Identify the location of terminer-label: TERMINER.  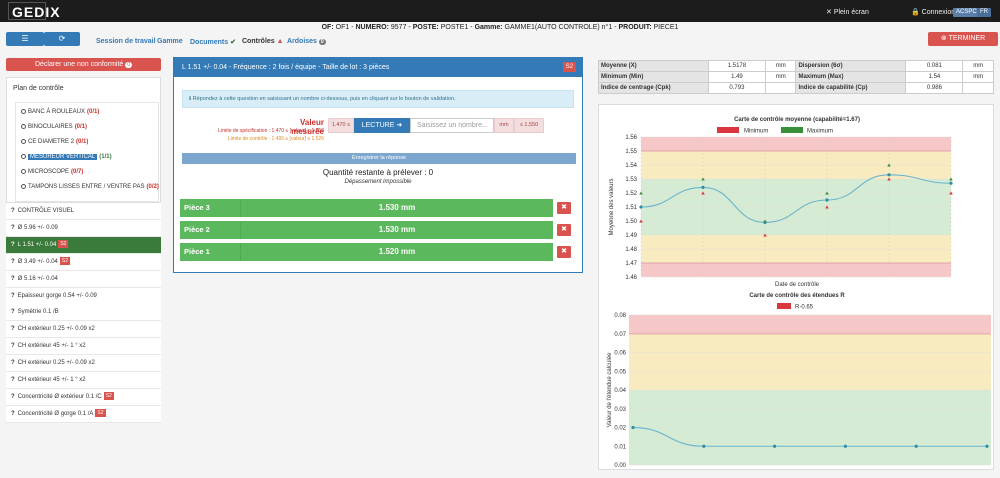
(967, 38).